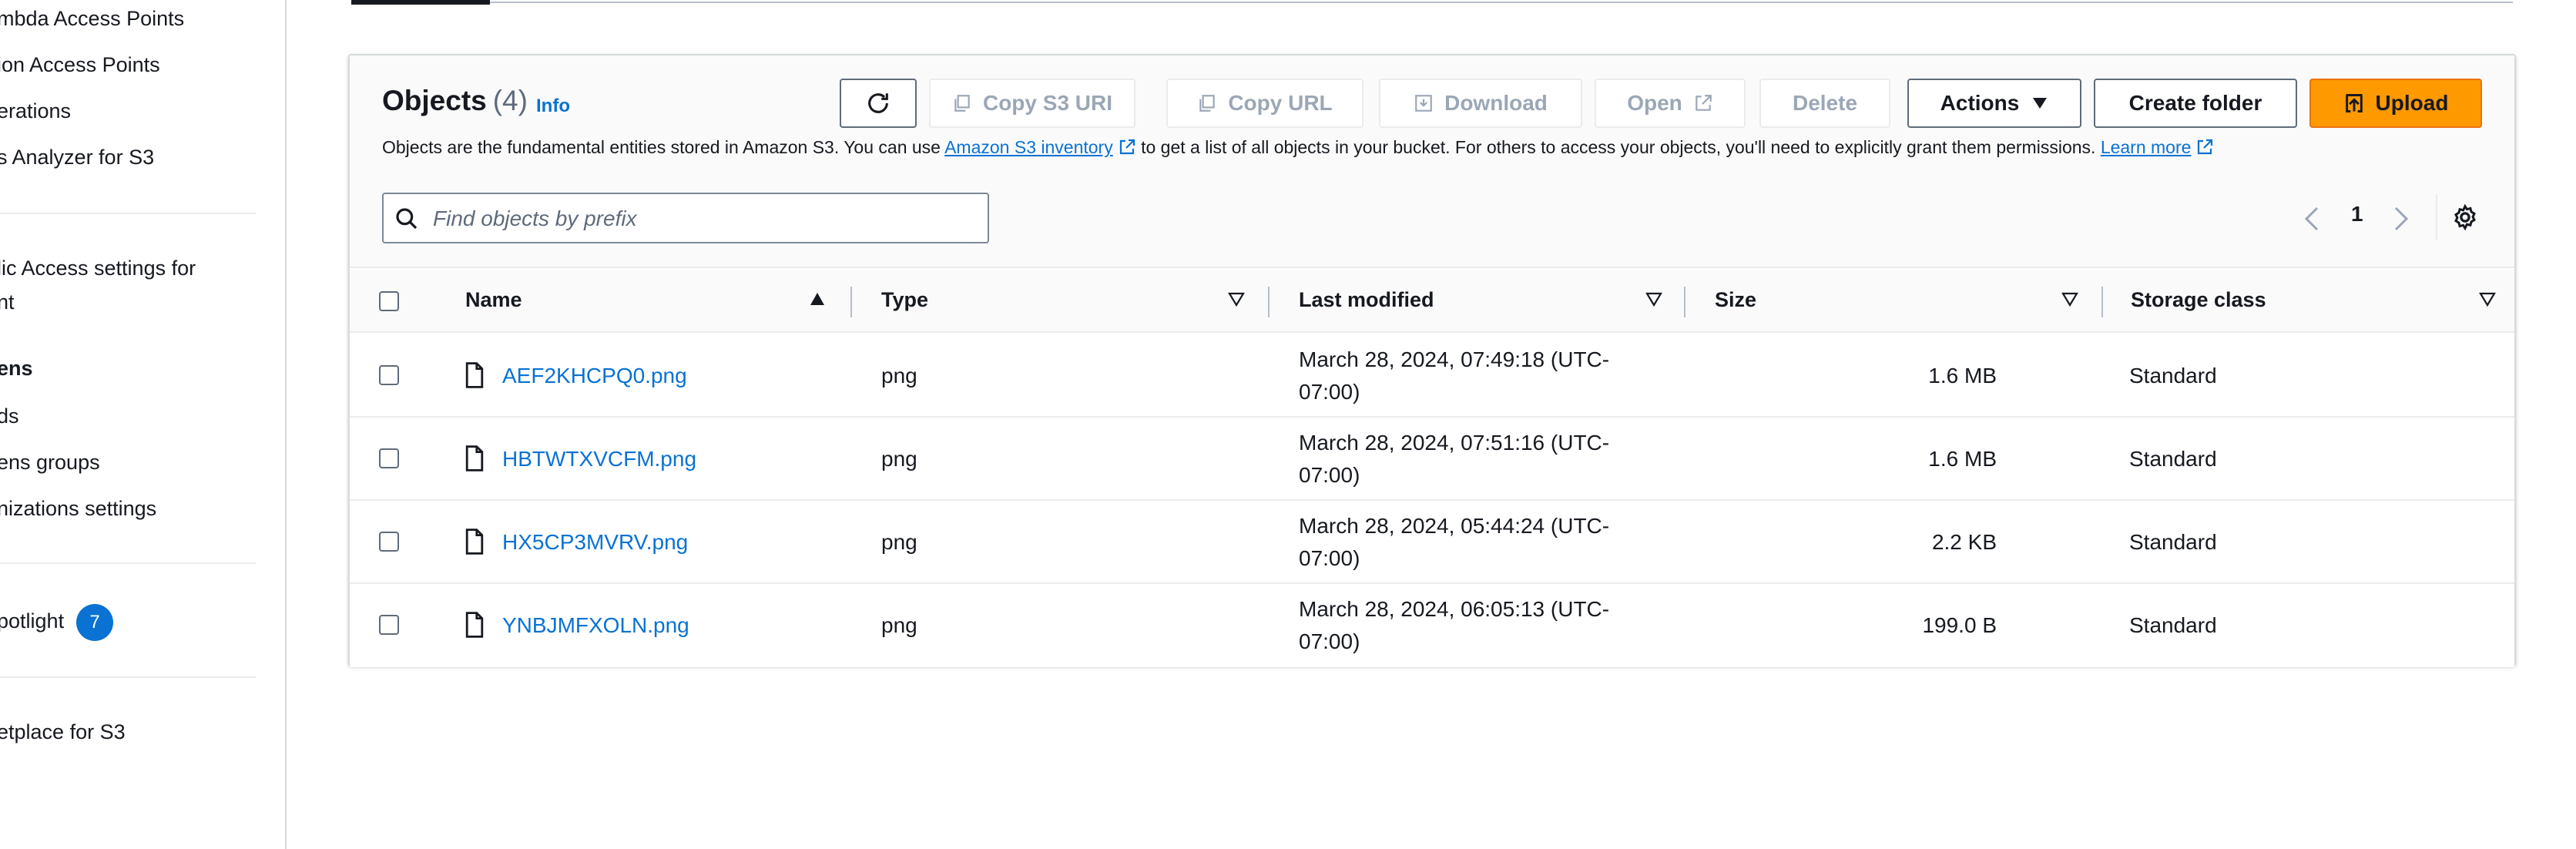  What do you see at coordinates (420, 2) in the screenshot?
I see `tab-active-indicator` at bounding box center [420, 2].